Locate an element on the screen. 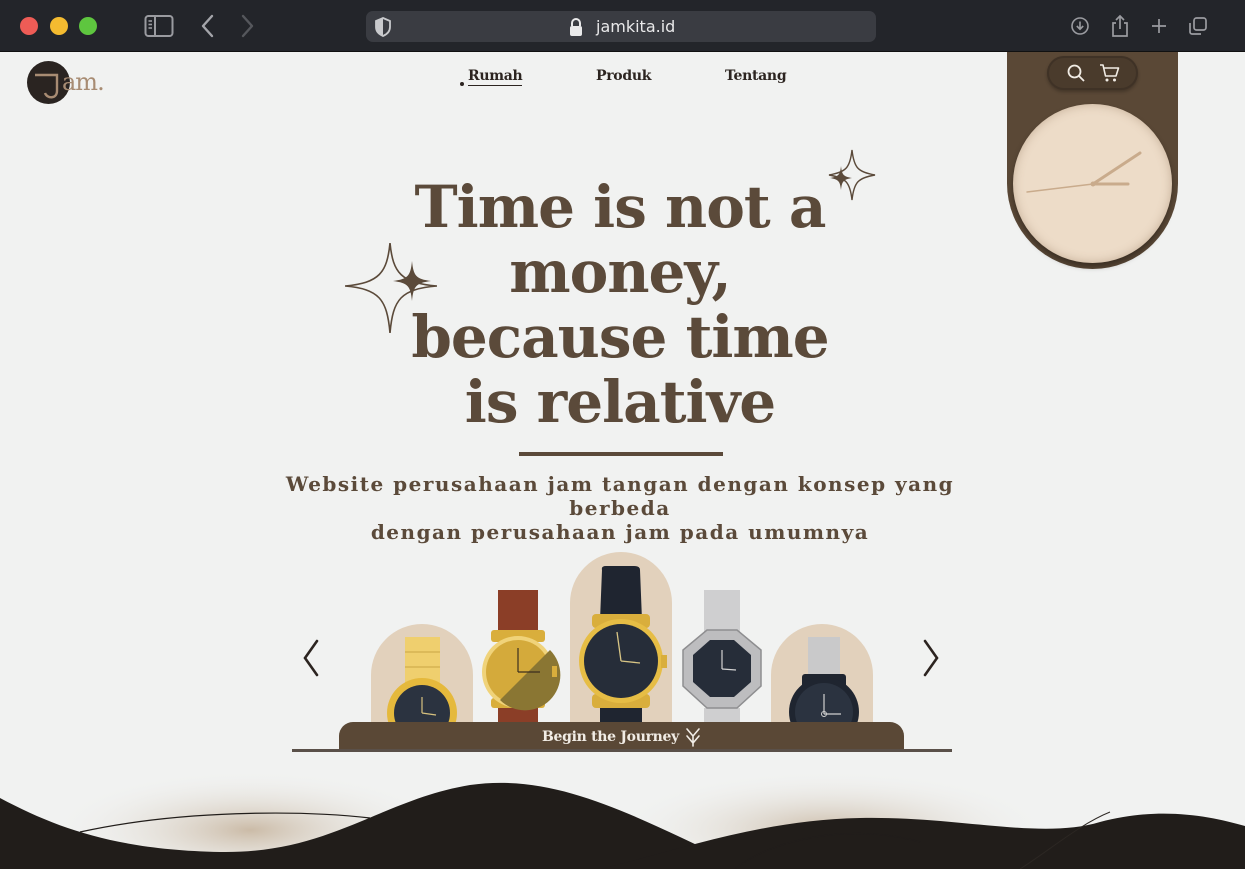 The width and height of the screenshot is (1245, 869). begin-journey-button: Begin the Journey is located at coordinates (621, 736).